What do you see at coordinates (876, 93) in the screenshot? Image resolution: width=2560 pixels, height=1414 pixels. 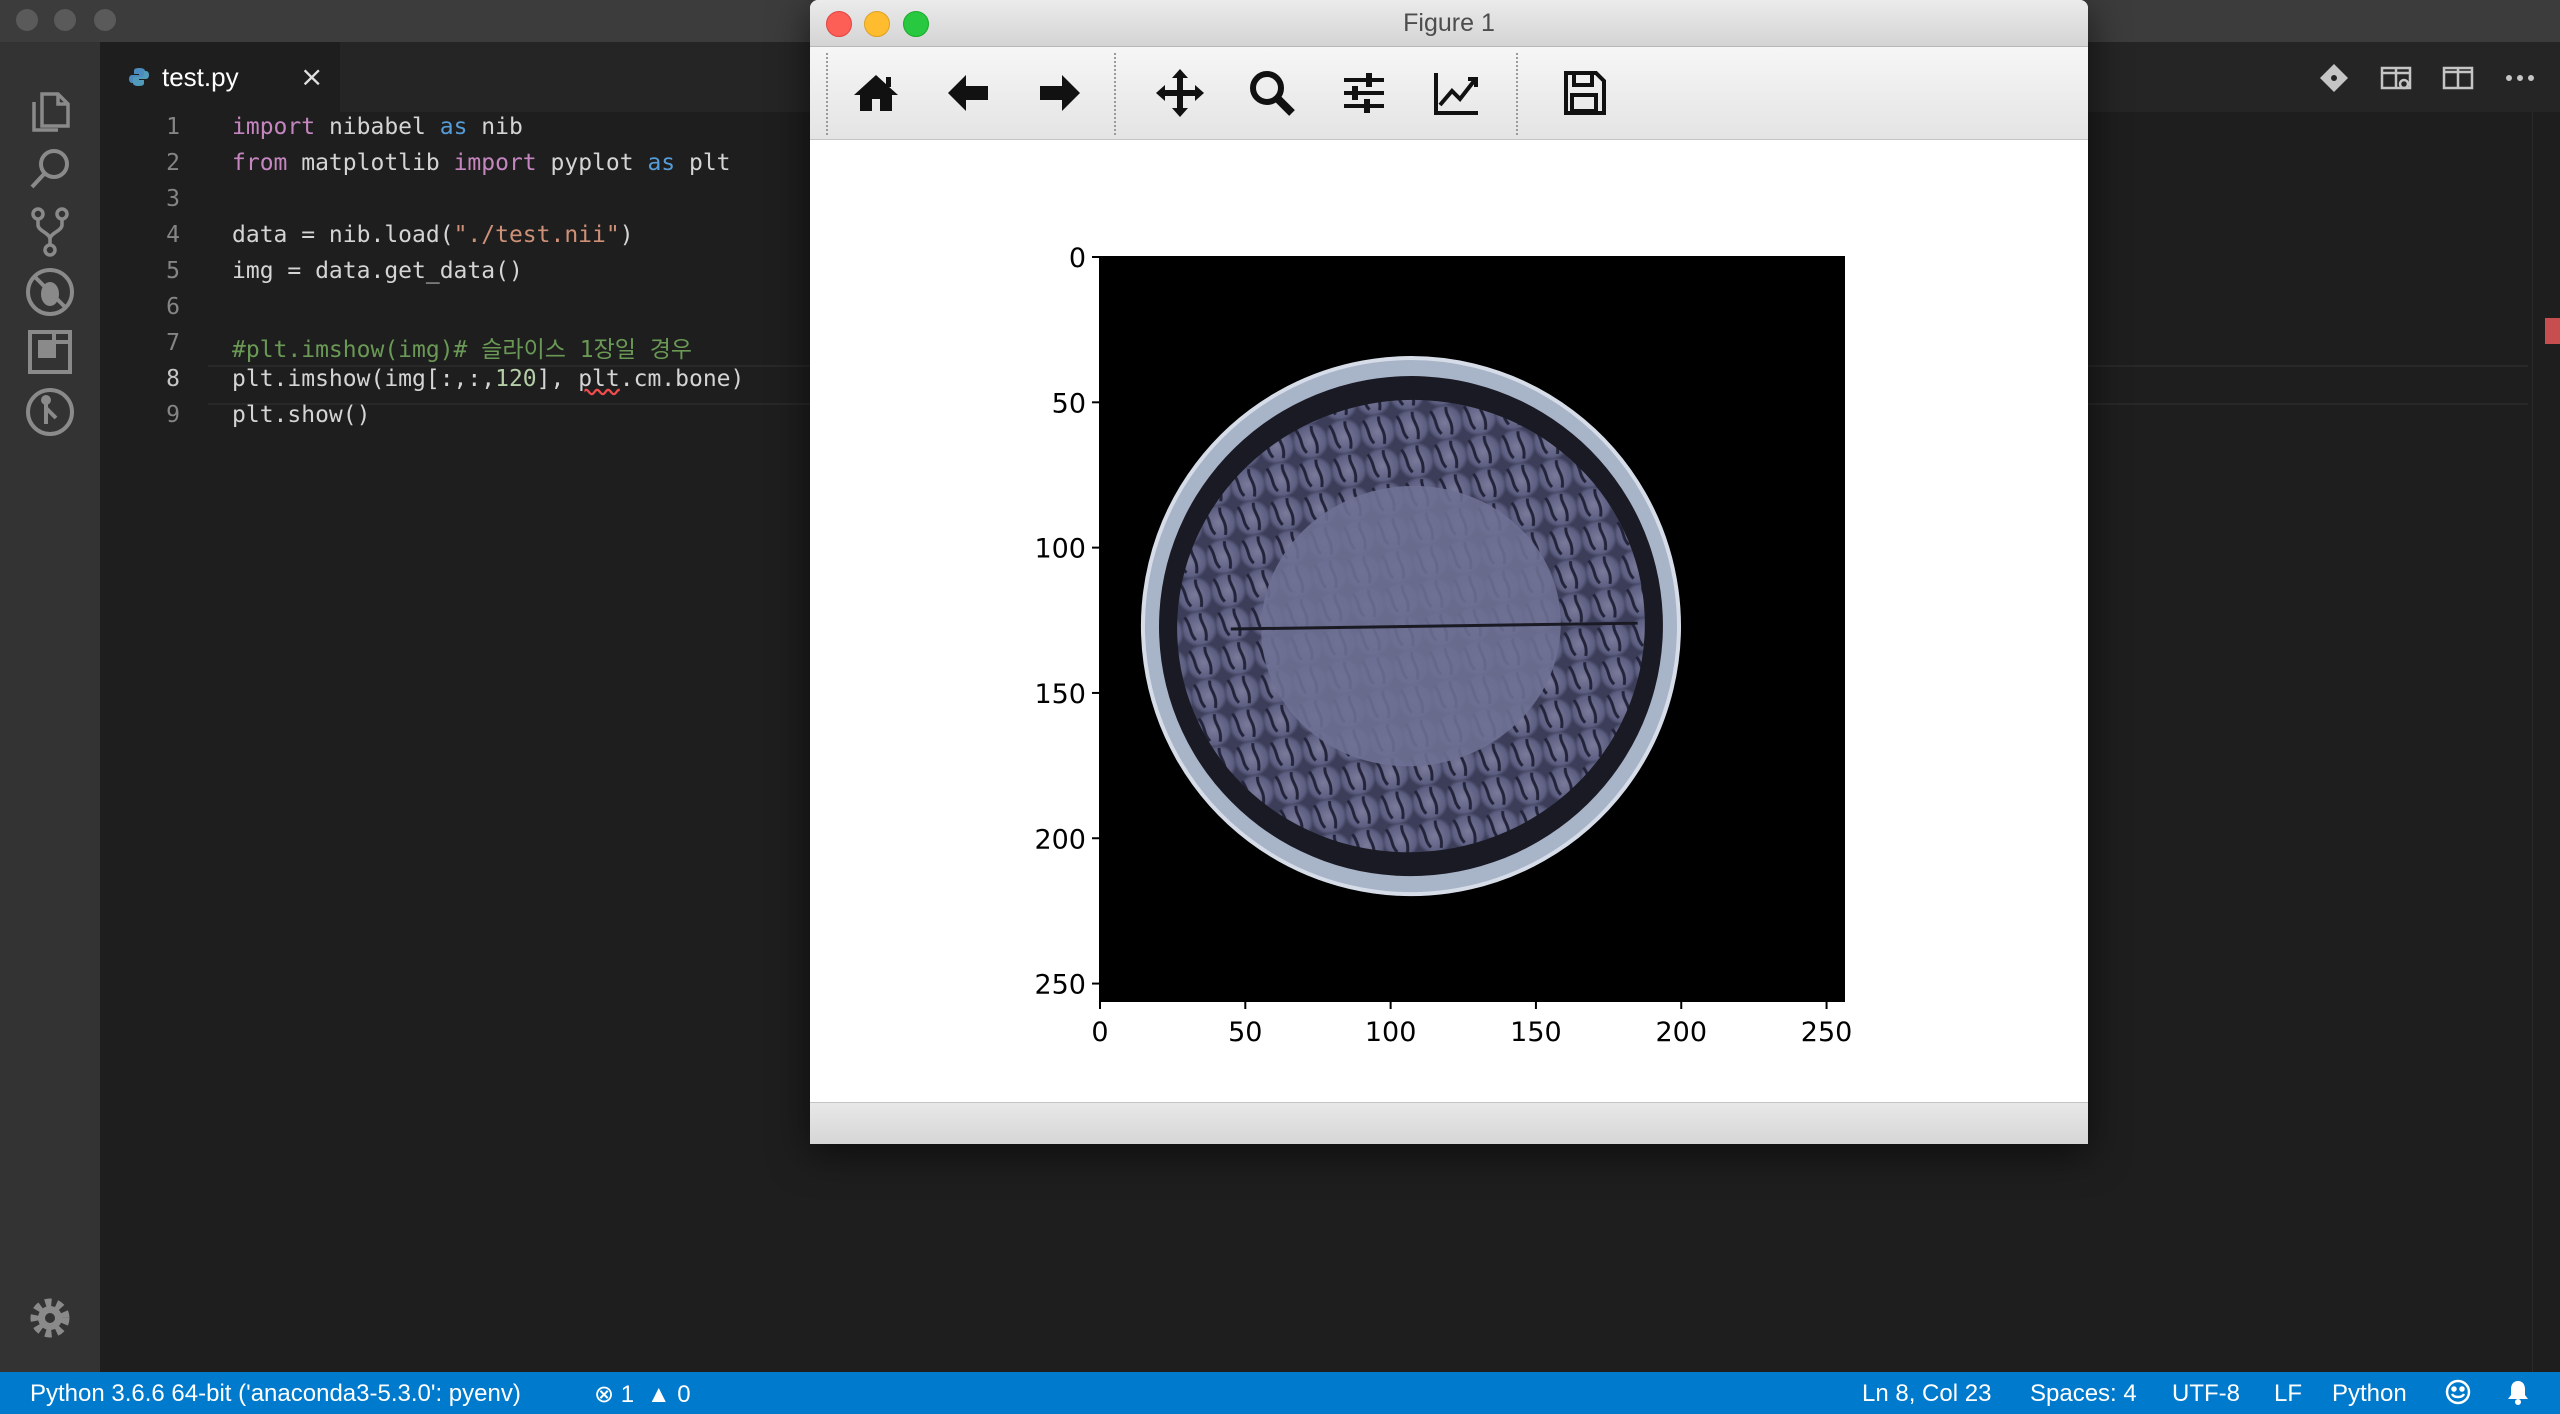 I see `home-icon` at bounding box center [876, 93].